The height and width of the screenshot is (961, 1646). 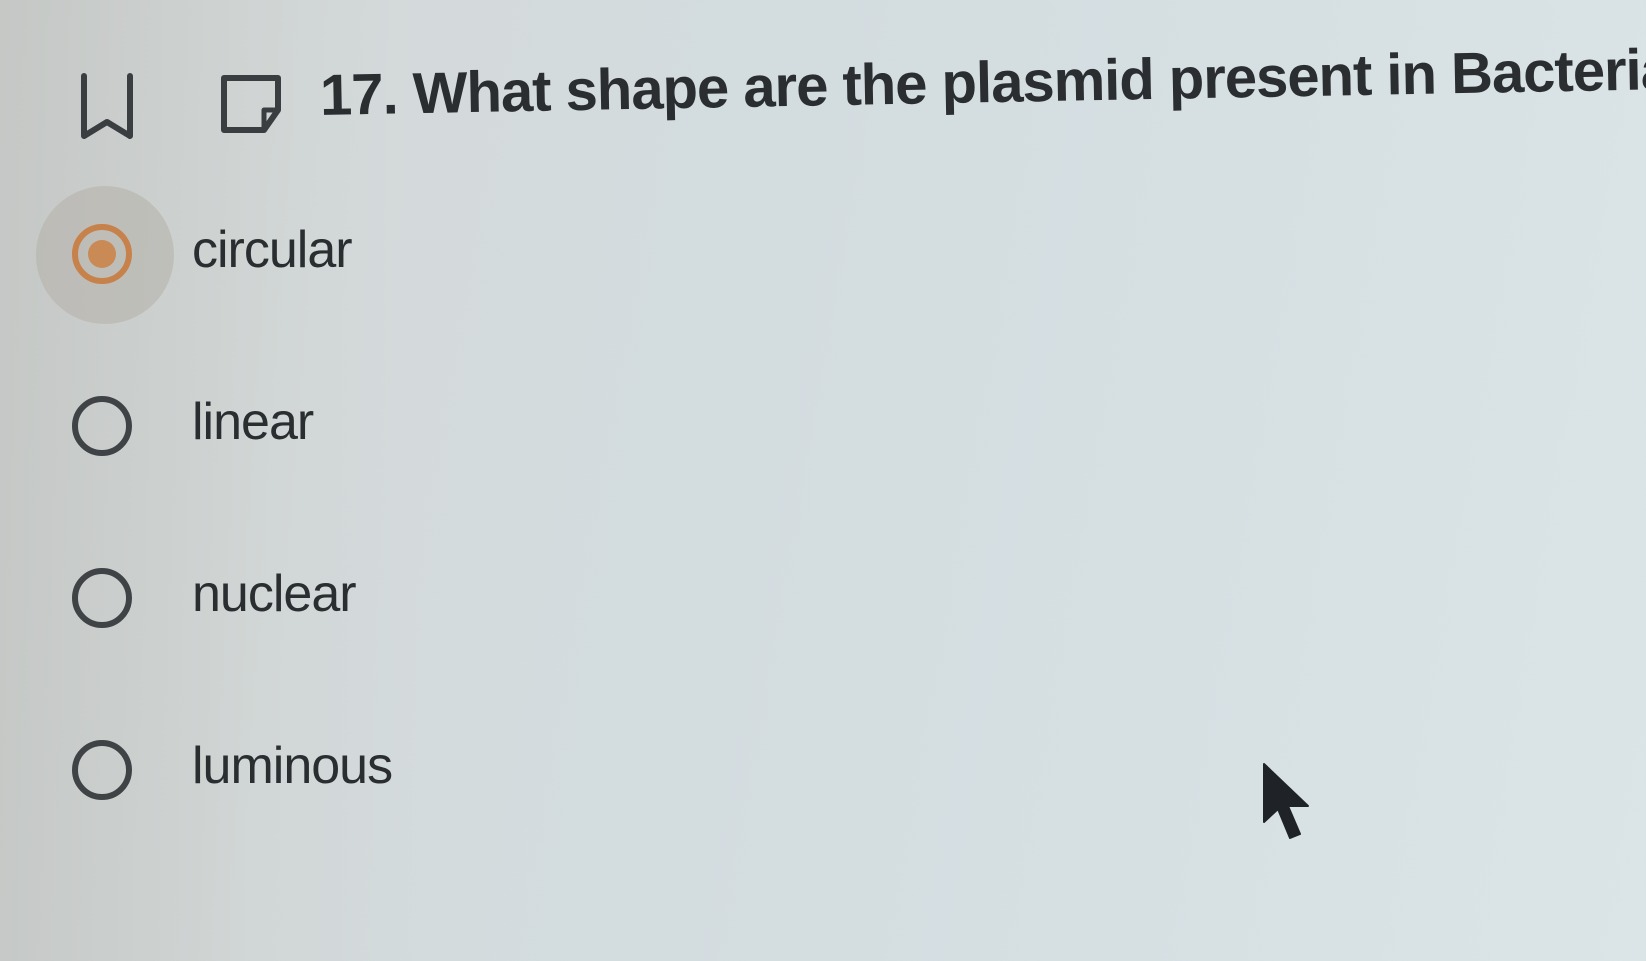 I want to click on flag-icon, so click(x=251, y=104).